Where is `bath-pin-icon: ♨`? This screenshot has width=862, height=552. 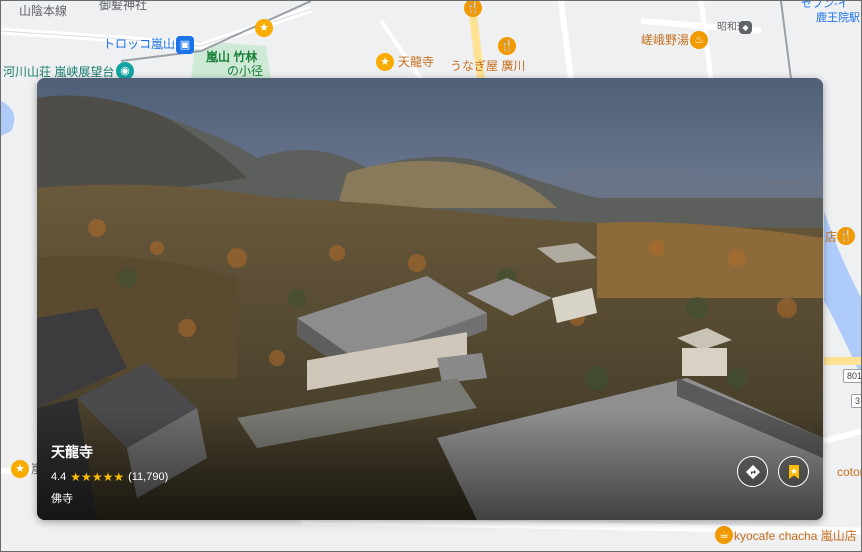 bath-pin-icon: ♨ is located at coordinates (699, 40).